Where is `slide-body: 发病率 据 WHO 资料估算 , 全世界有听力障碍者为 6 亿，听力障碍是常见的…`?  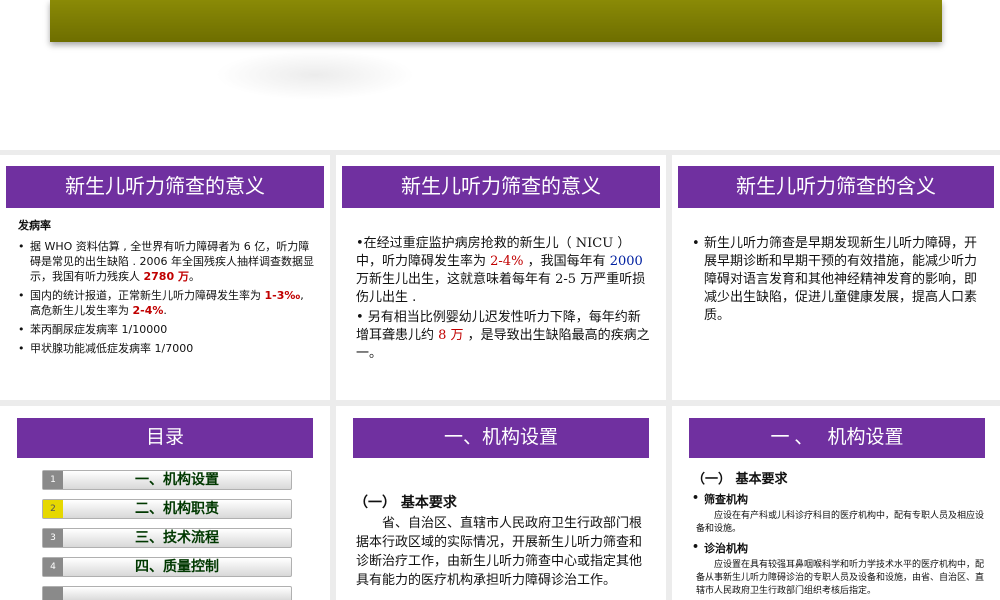 slide-body: 发病率 据 WHO 资料估算 , 全世界有听力障碍者为 6 亿，听力障碍是常见的… is located at coordinates (167, 288).